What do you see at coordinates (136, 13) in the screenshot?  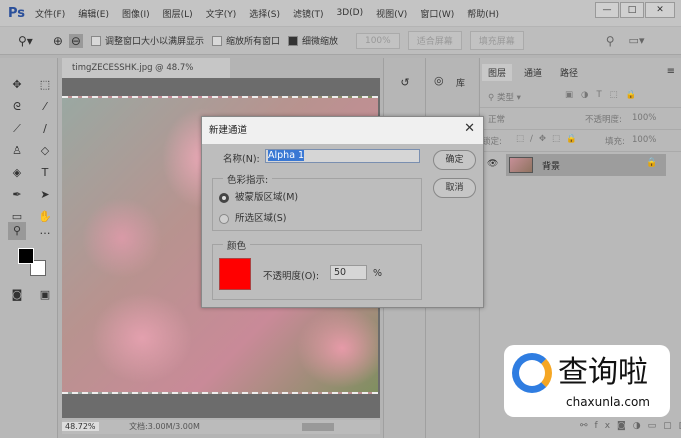 I see `menu-image: 图像(I)` at bounding box center [136, 13].